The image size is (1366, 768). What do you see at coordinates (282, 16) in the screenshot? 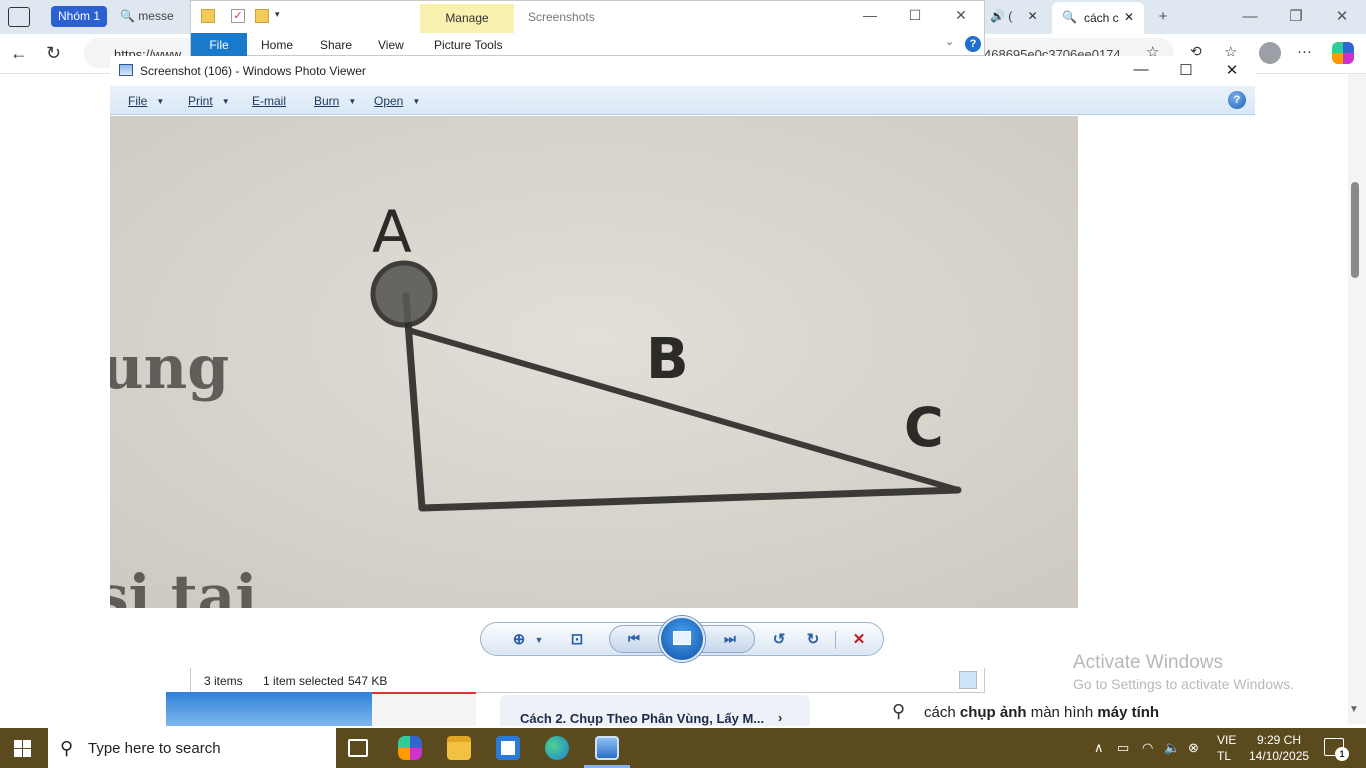
I see `quick-access-dropdown-icon: ▾` at bounding box center [282, 16].